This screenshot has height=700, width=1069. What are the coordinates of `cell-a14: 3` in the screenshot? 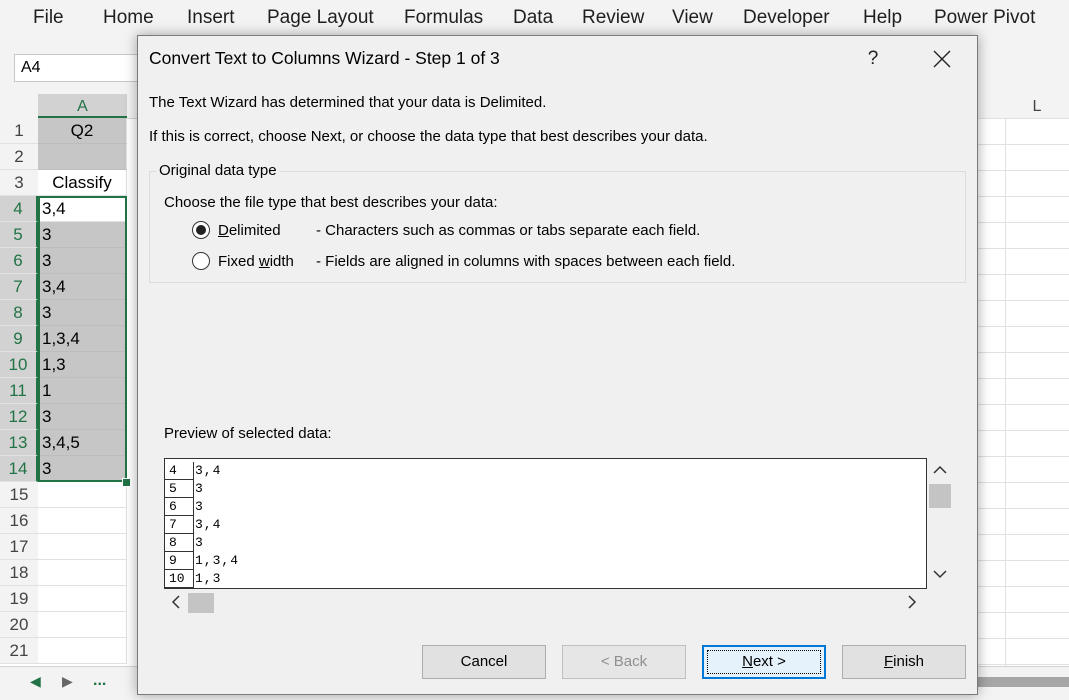 It's located at (82, 469).